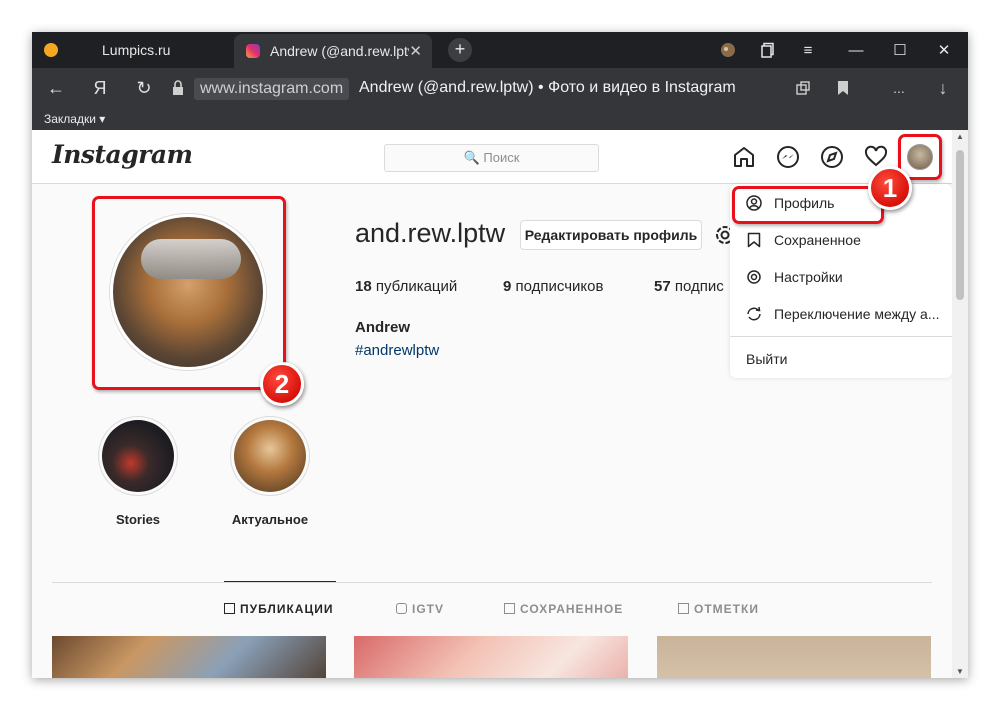 This screenshot has width=1000, height=710. Describe the element at coordinates (229, 608) in the screenshot. I see `grid-icon` at that location.